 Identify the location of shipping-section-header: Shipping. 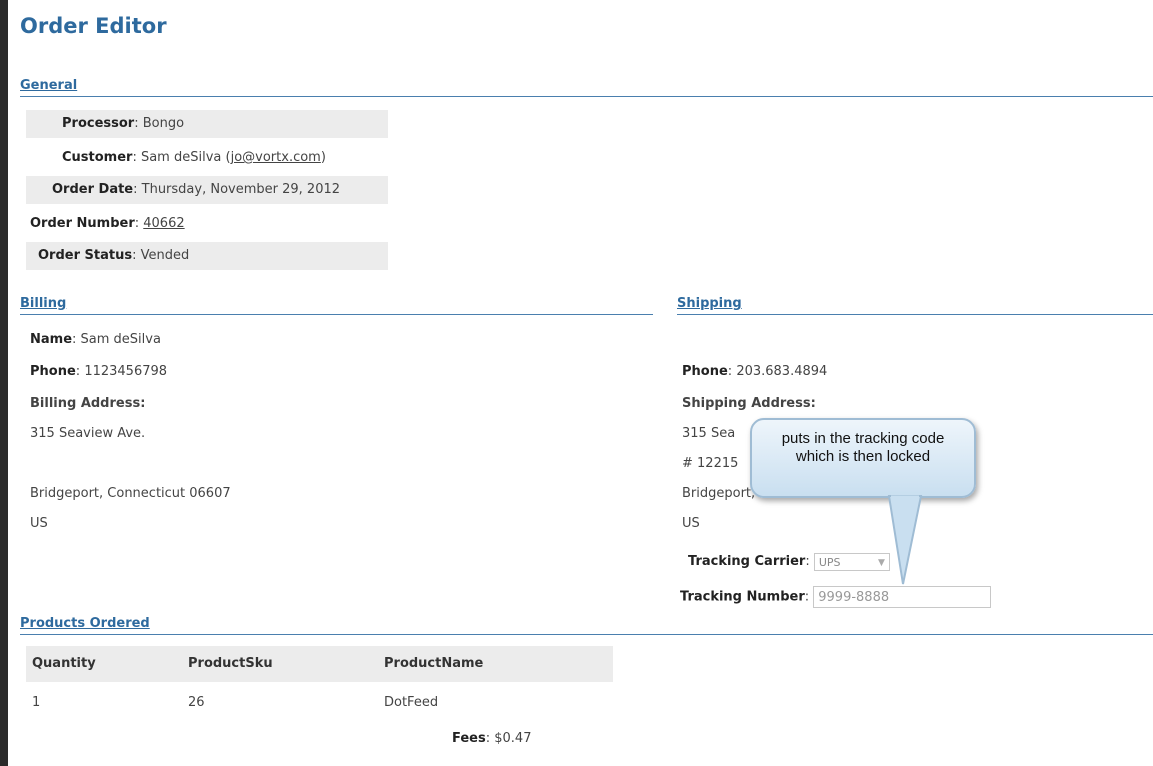
(915, 305).